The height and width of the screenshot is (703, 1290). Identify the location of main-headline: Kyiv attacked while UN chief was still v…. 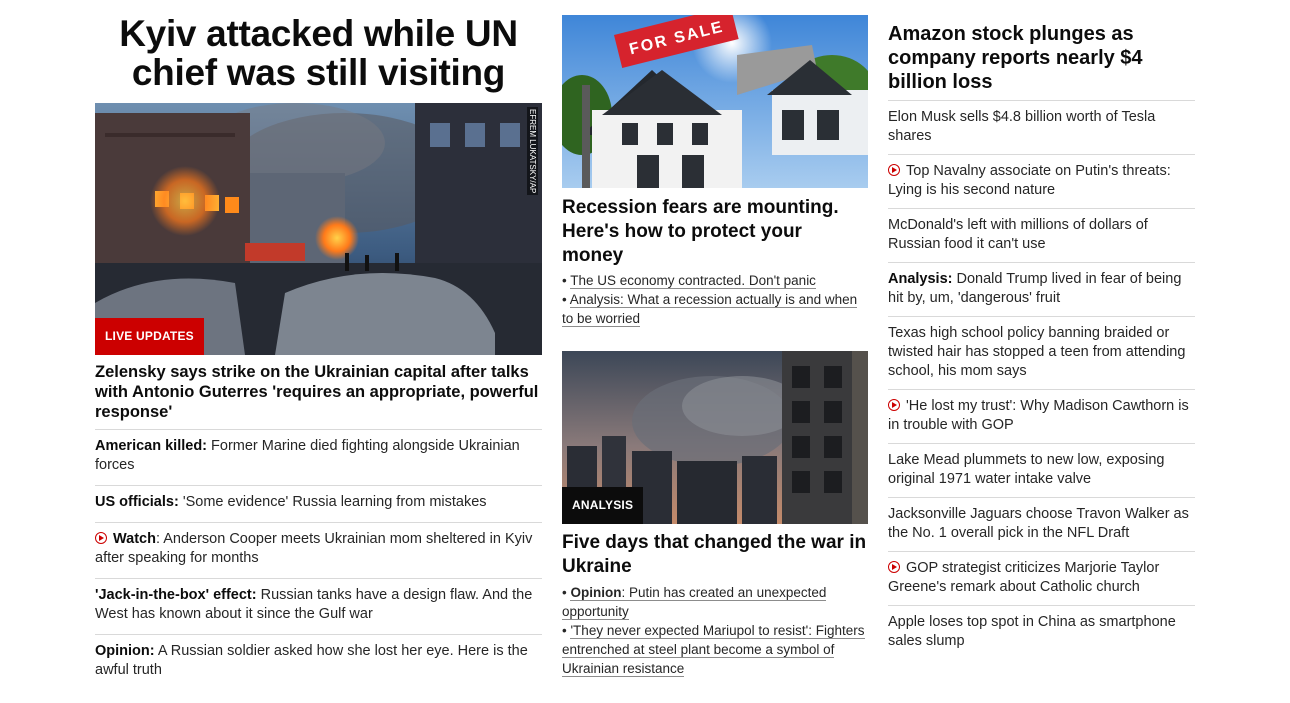
(318, 53).